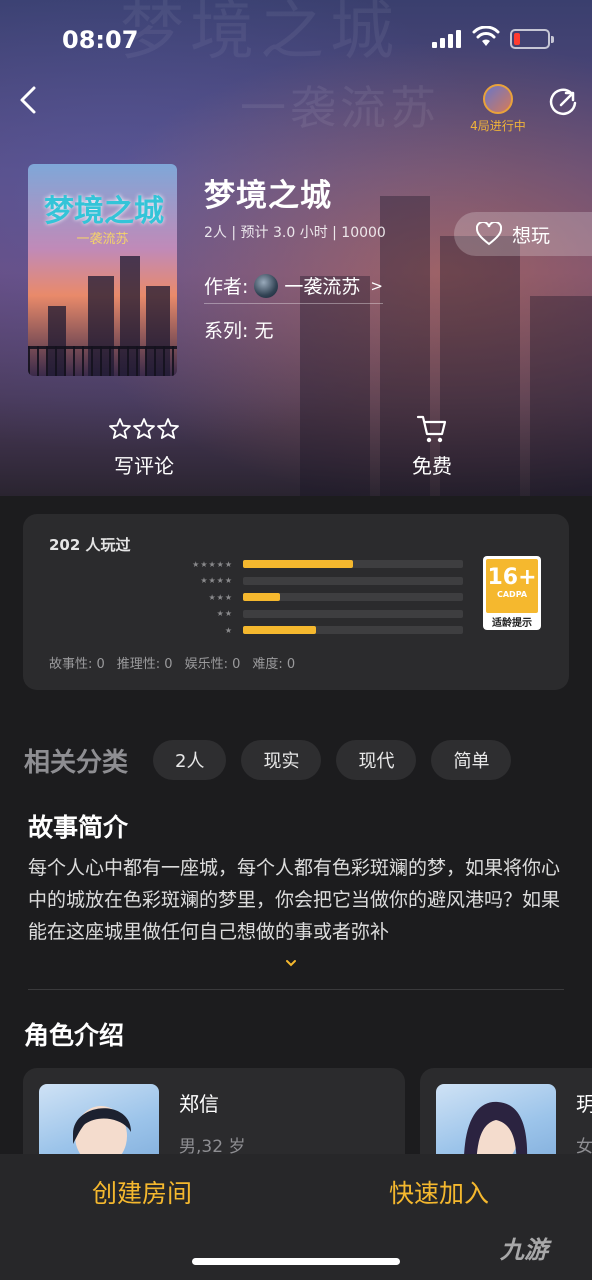  Describe the element at coordinates (224, 614) in the screenshot. I see `star-level-icon: ★★` at that location.